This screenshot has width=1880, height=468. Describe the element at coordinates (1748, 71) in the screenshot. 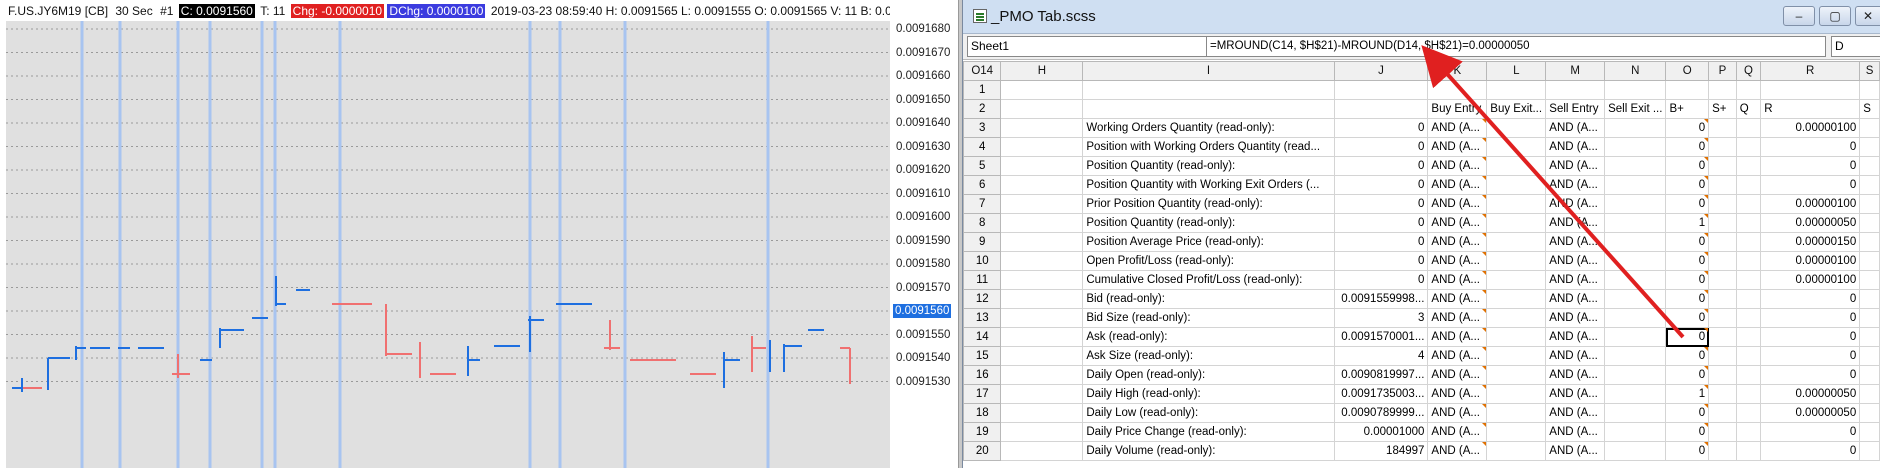

I see `column-header: Q` at that location.